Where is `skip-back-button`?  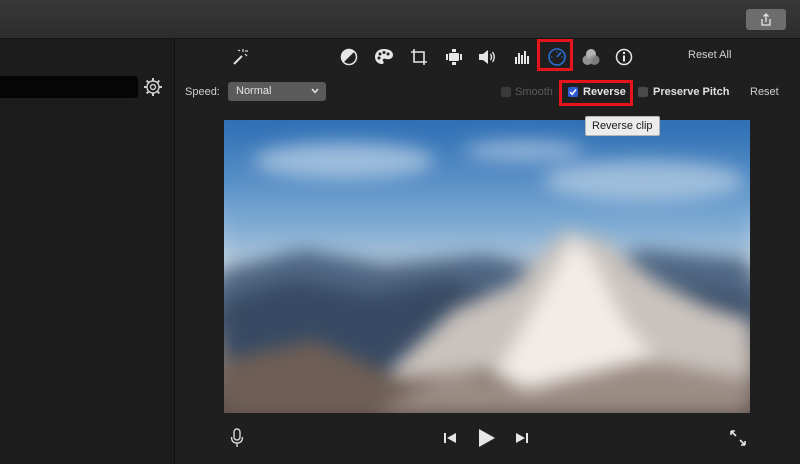 skip-back-button is located at coordinates (450, 438).